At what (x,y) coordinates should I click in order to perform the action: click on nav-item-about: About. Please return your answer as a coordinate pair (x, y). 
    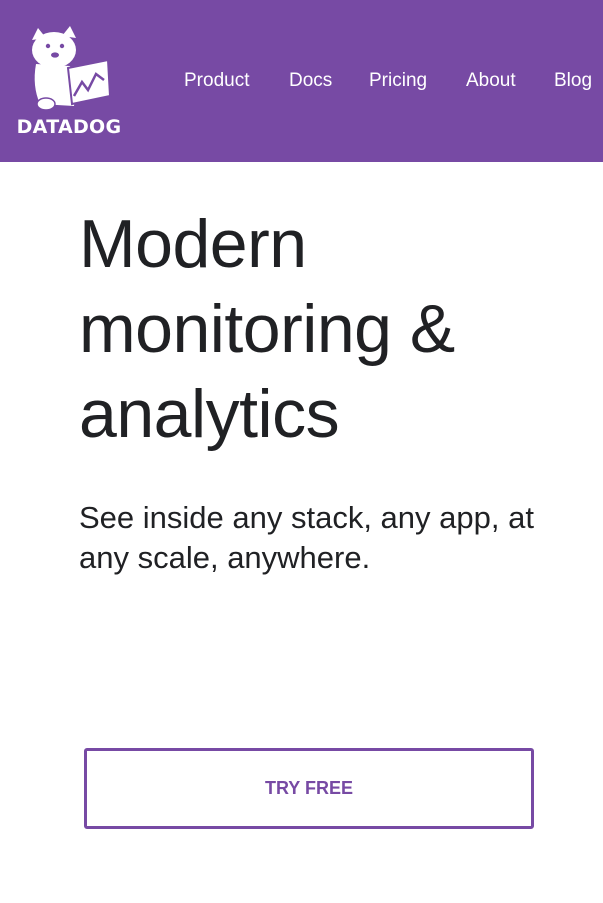
    Looking at the image, I should click on (491, 81).